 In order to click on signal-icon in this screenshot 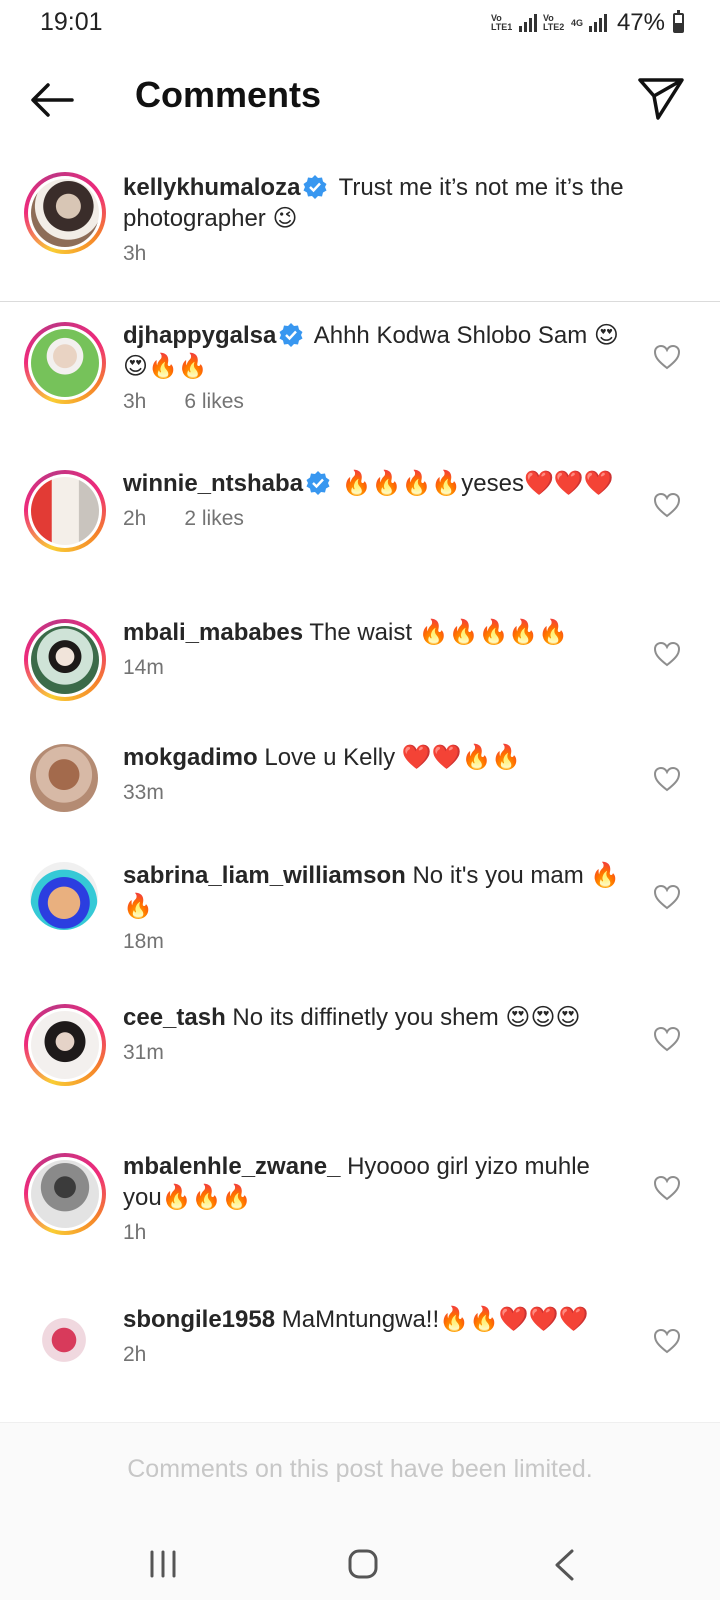, I will do `click(527, 23)`.